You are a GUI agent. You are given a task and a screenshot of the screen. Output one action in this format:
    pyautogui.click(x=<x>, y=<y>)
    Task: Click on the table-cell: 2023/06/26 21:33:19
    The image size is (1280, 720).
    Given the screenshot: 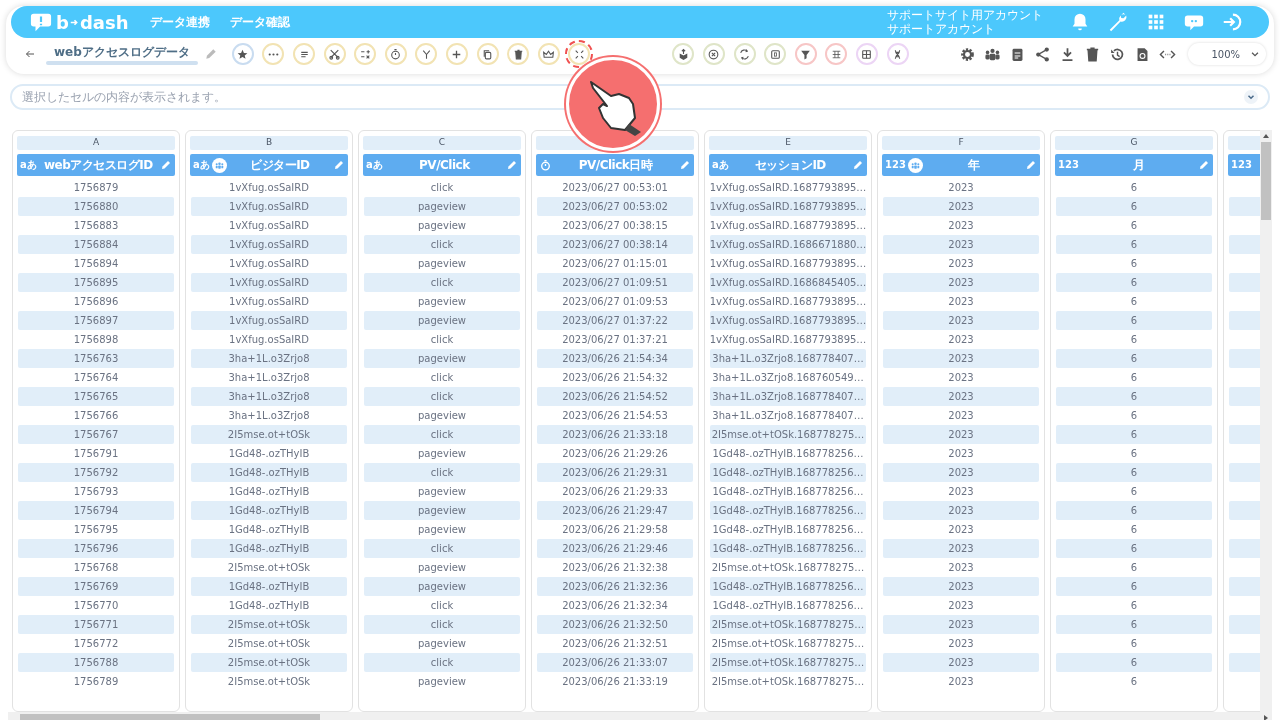 What is the action you would take?
    pyautogui.click(x=615, y=681)
    